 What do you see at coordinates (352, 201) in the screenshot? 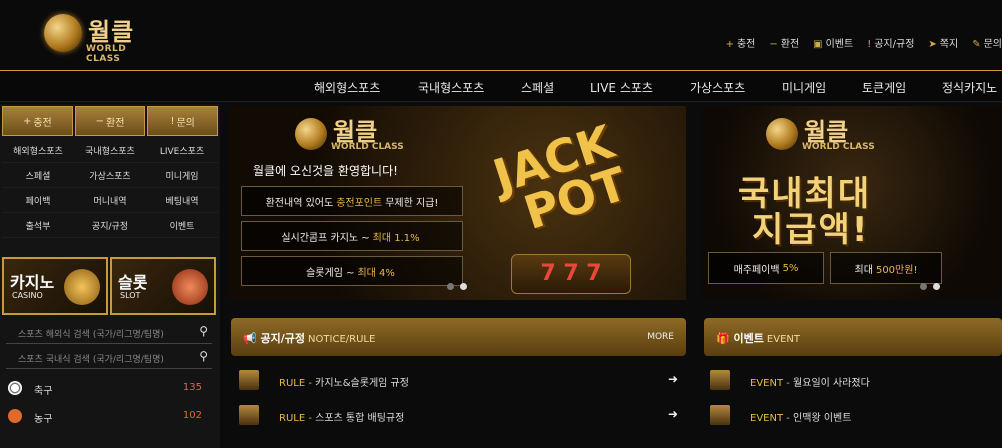
I see `promo-line-1: 환전내역 있어도 충전포인트 무제한 지급!` at bounding box center [352, 201].